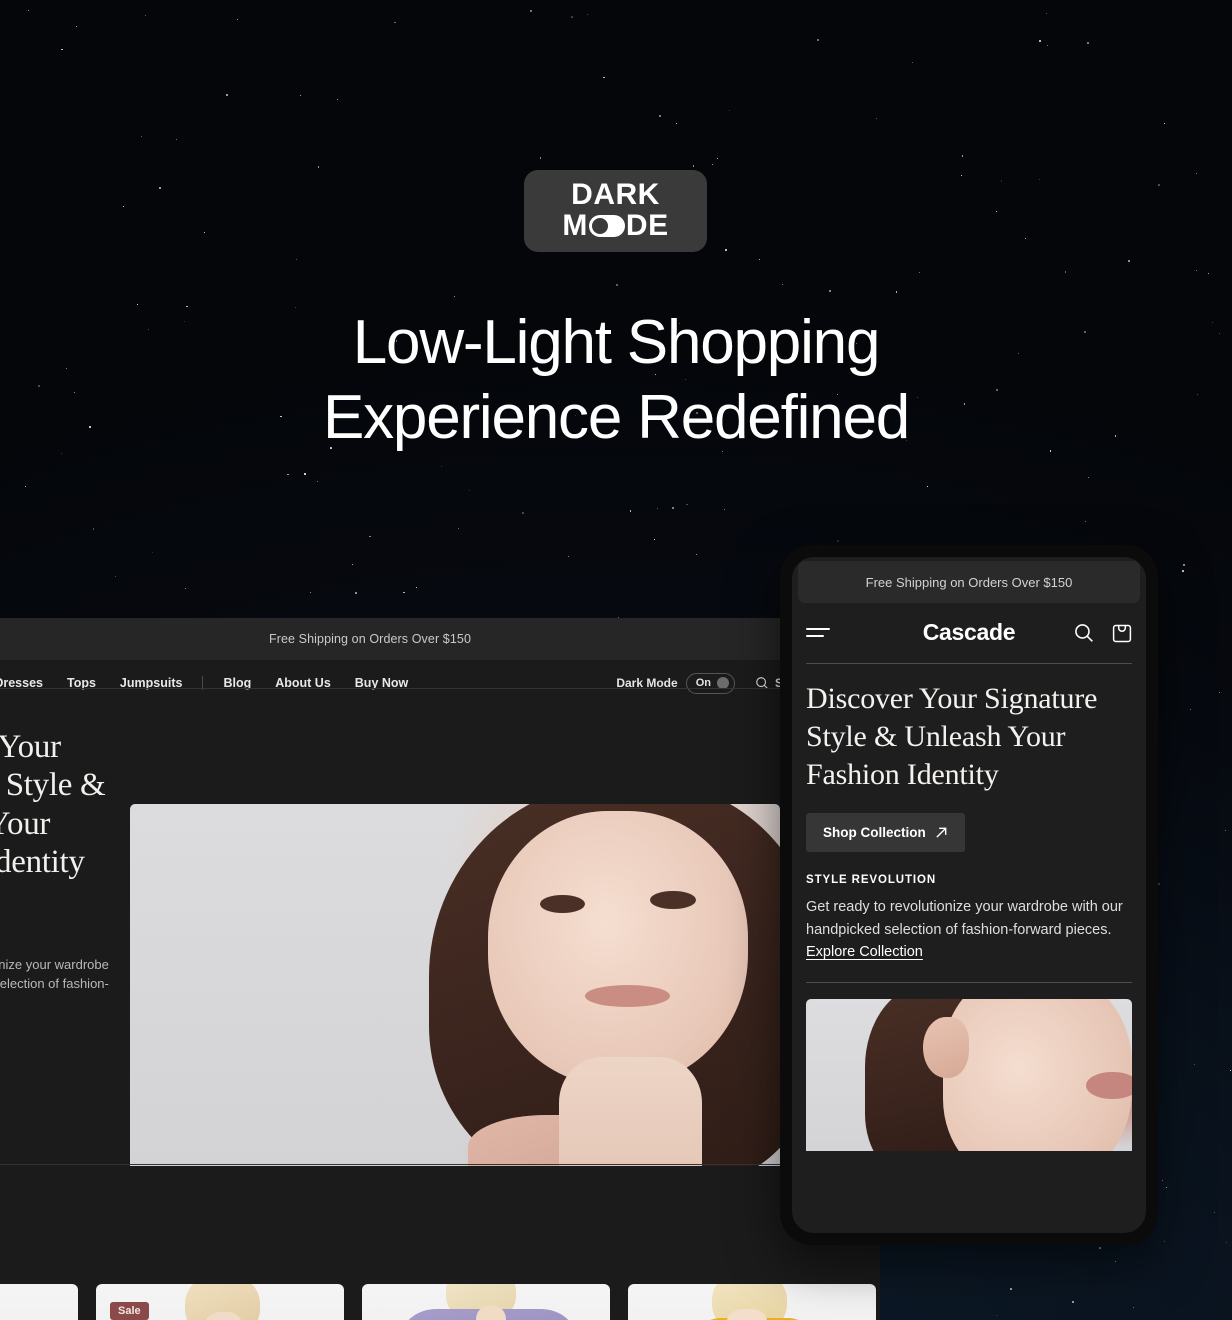 The width and height of the screenshot is (1232, 1320). What do you see at coordinates (220, 1302) in the screenshot?
I see `product-card: Sale` at bounding box center [220, 1302].